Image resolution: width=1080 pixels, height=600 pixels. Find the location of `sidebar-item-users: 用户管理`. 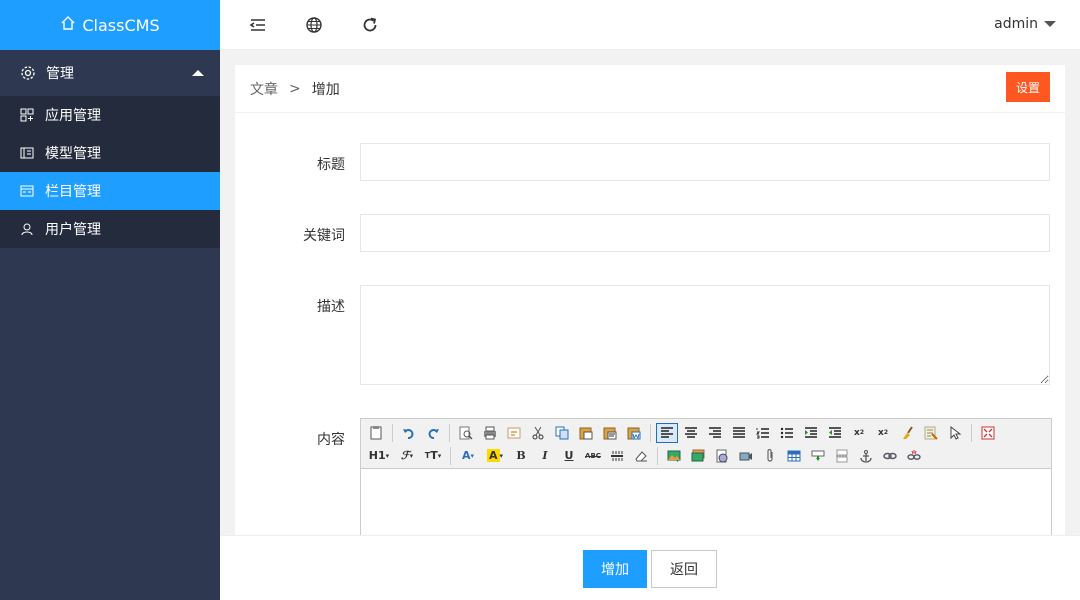

sidebar-item-users: 用户管理 is located at coordinates (110, 229).